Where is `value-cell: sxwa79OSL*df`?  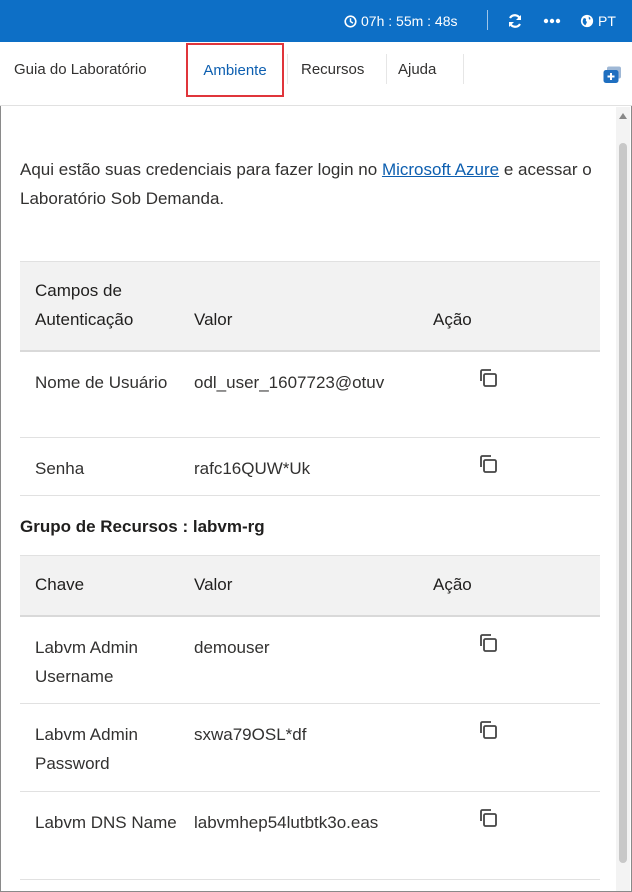 value-cell: sxwa79OSL*df is located at coordinates (304, 747).